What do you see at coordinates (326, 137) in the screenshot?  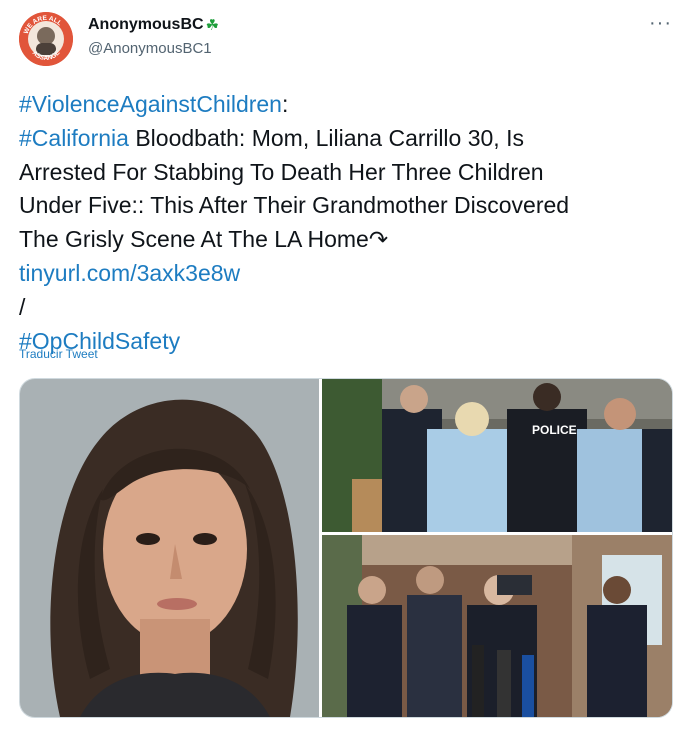 I see `tweet-line-2-text: Bloodbath: Mom, Liliana Carrillo 30, Is` at bounding box center [326, 137].